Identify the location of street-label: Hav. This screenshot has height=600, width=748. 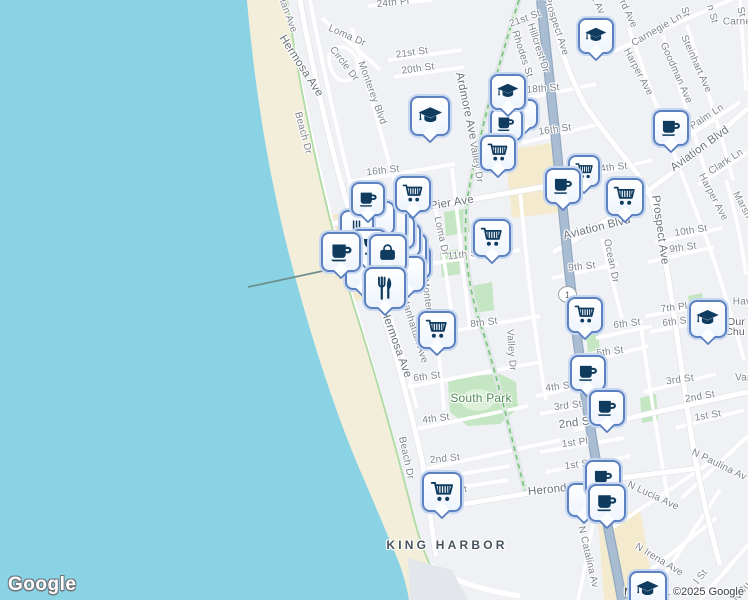
(740, 302).